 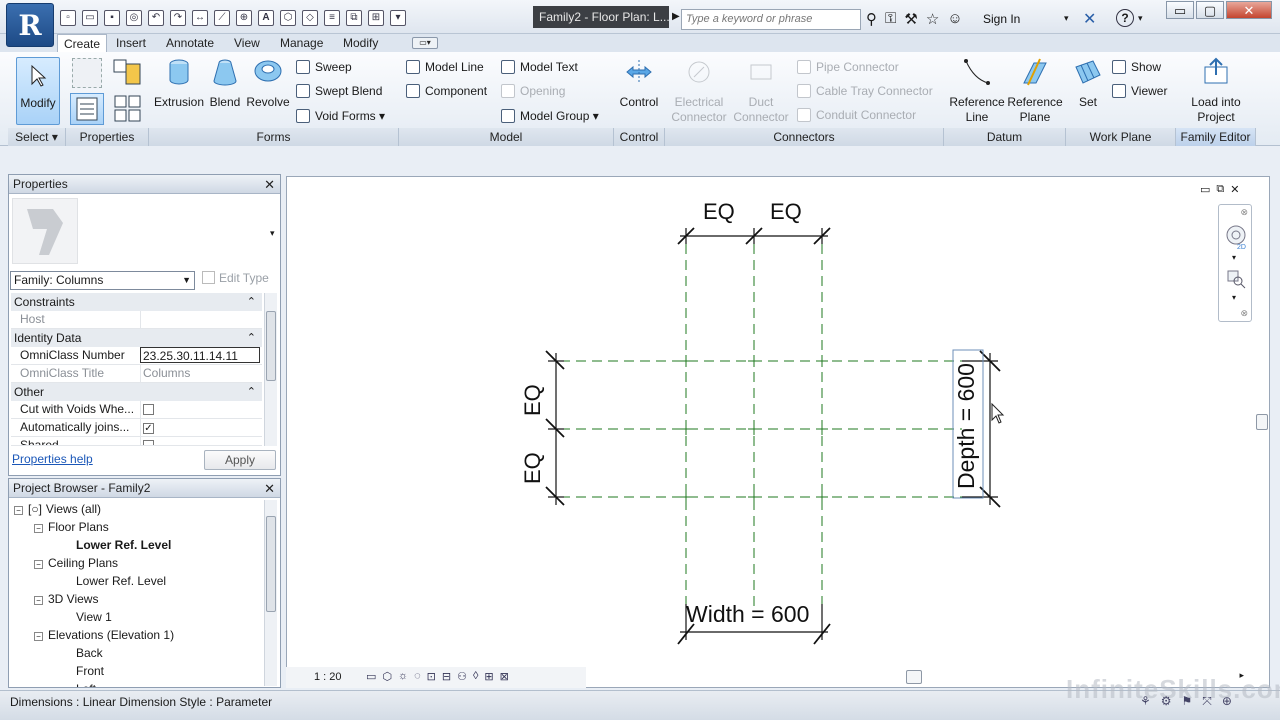 I want to click on analytical-model-icon: ⊞, so click(x=488, y=676).